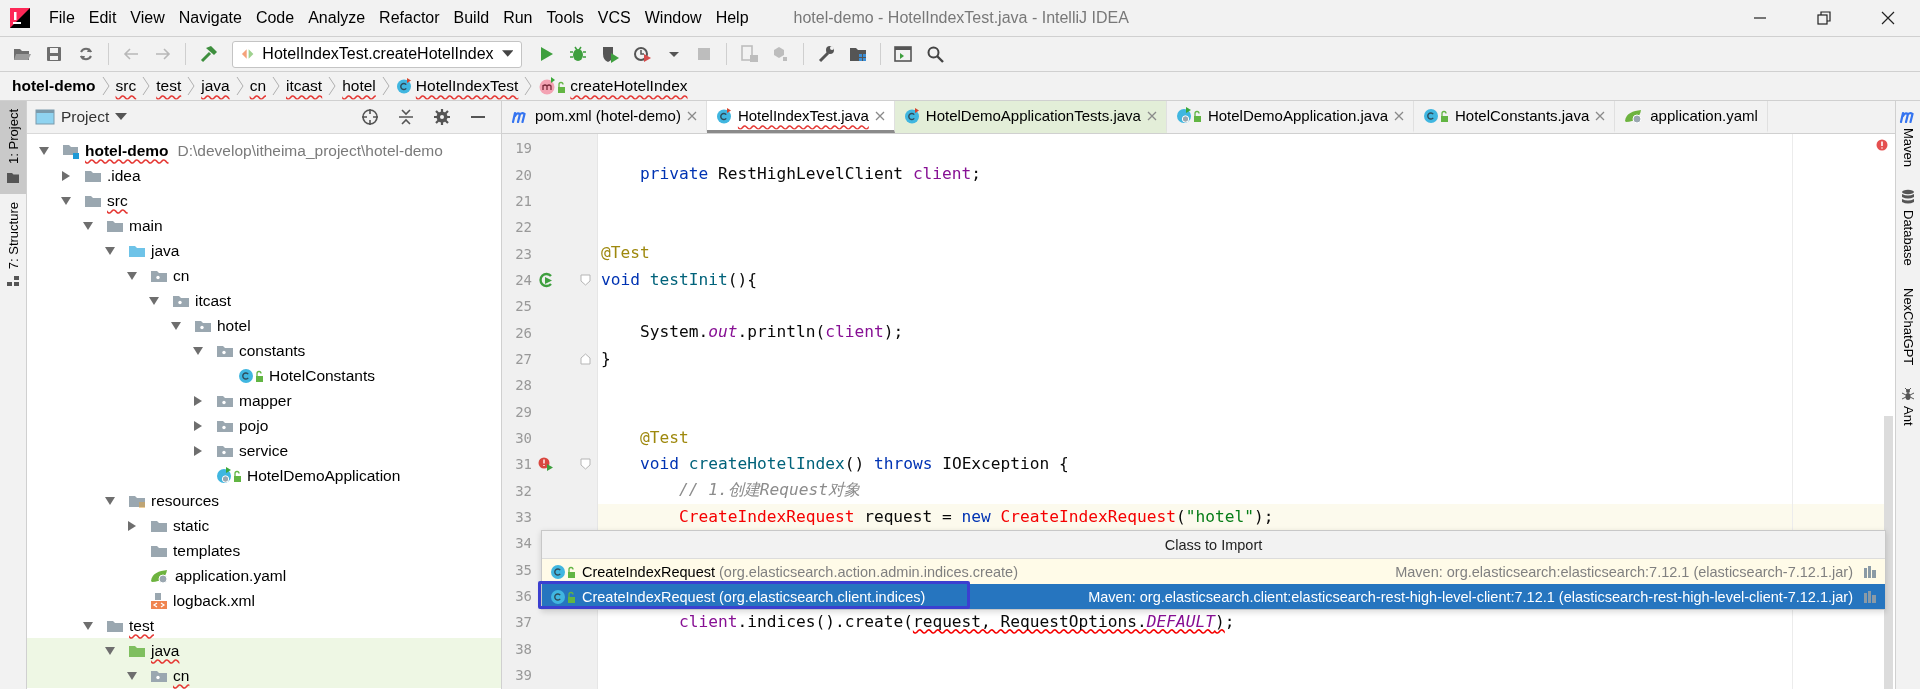 This screenshot has height=689, width=1920. I want to click on tree-item: service, so click(264, 450).